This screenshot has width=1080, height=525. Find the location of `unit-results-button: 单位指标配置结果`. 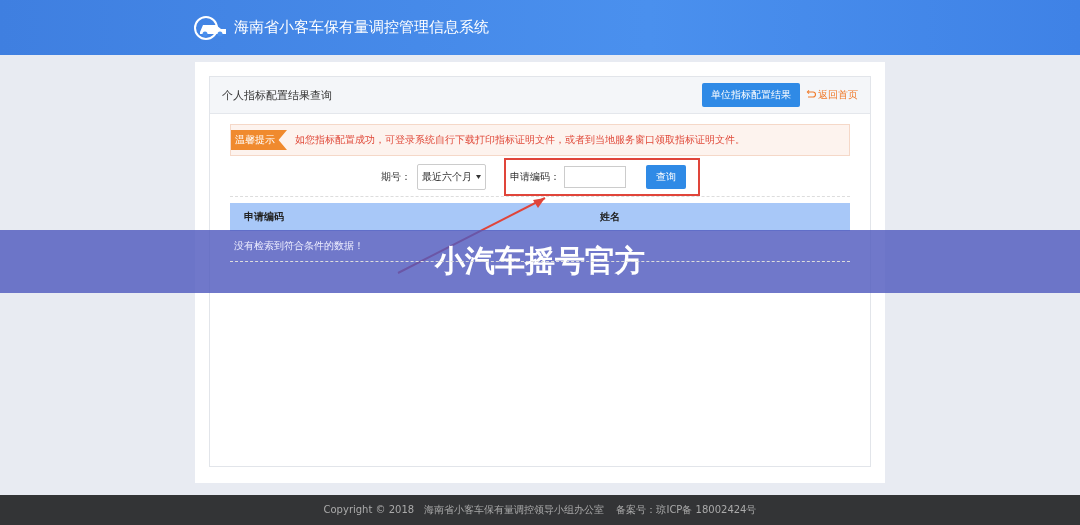

unit-results-button: 单位指标配置结果 is located at coordinates (751, 95).